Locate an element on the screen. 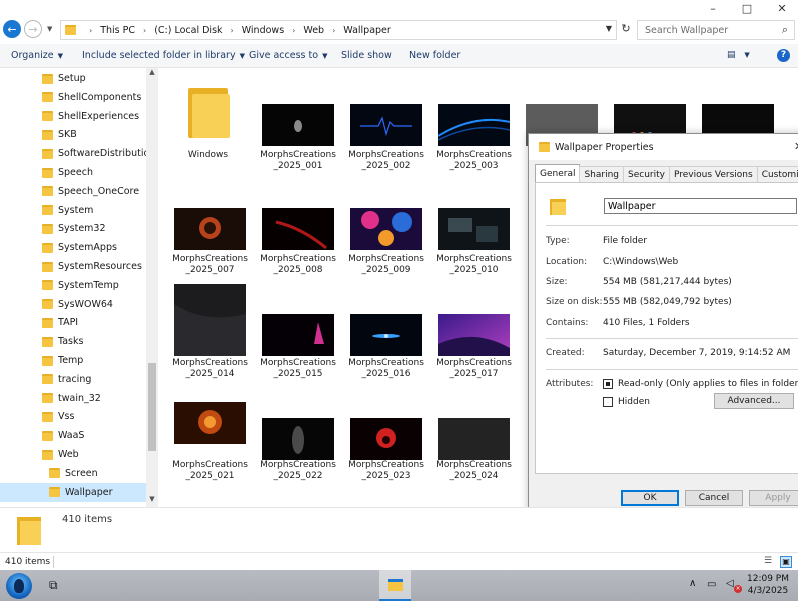 The height and width of the screenshot is (601, 798). nav-item-web: Web is located at coordinates (73, 454).